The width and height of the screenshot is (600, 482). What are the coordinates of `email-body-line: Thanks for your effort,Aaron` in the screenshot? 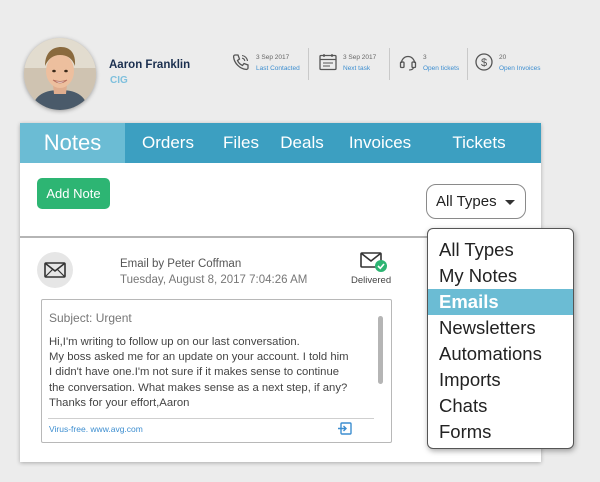 It's located at (119, 402).